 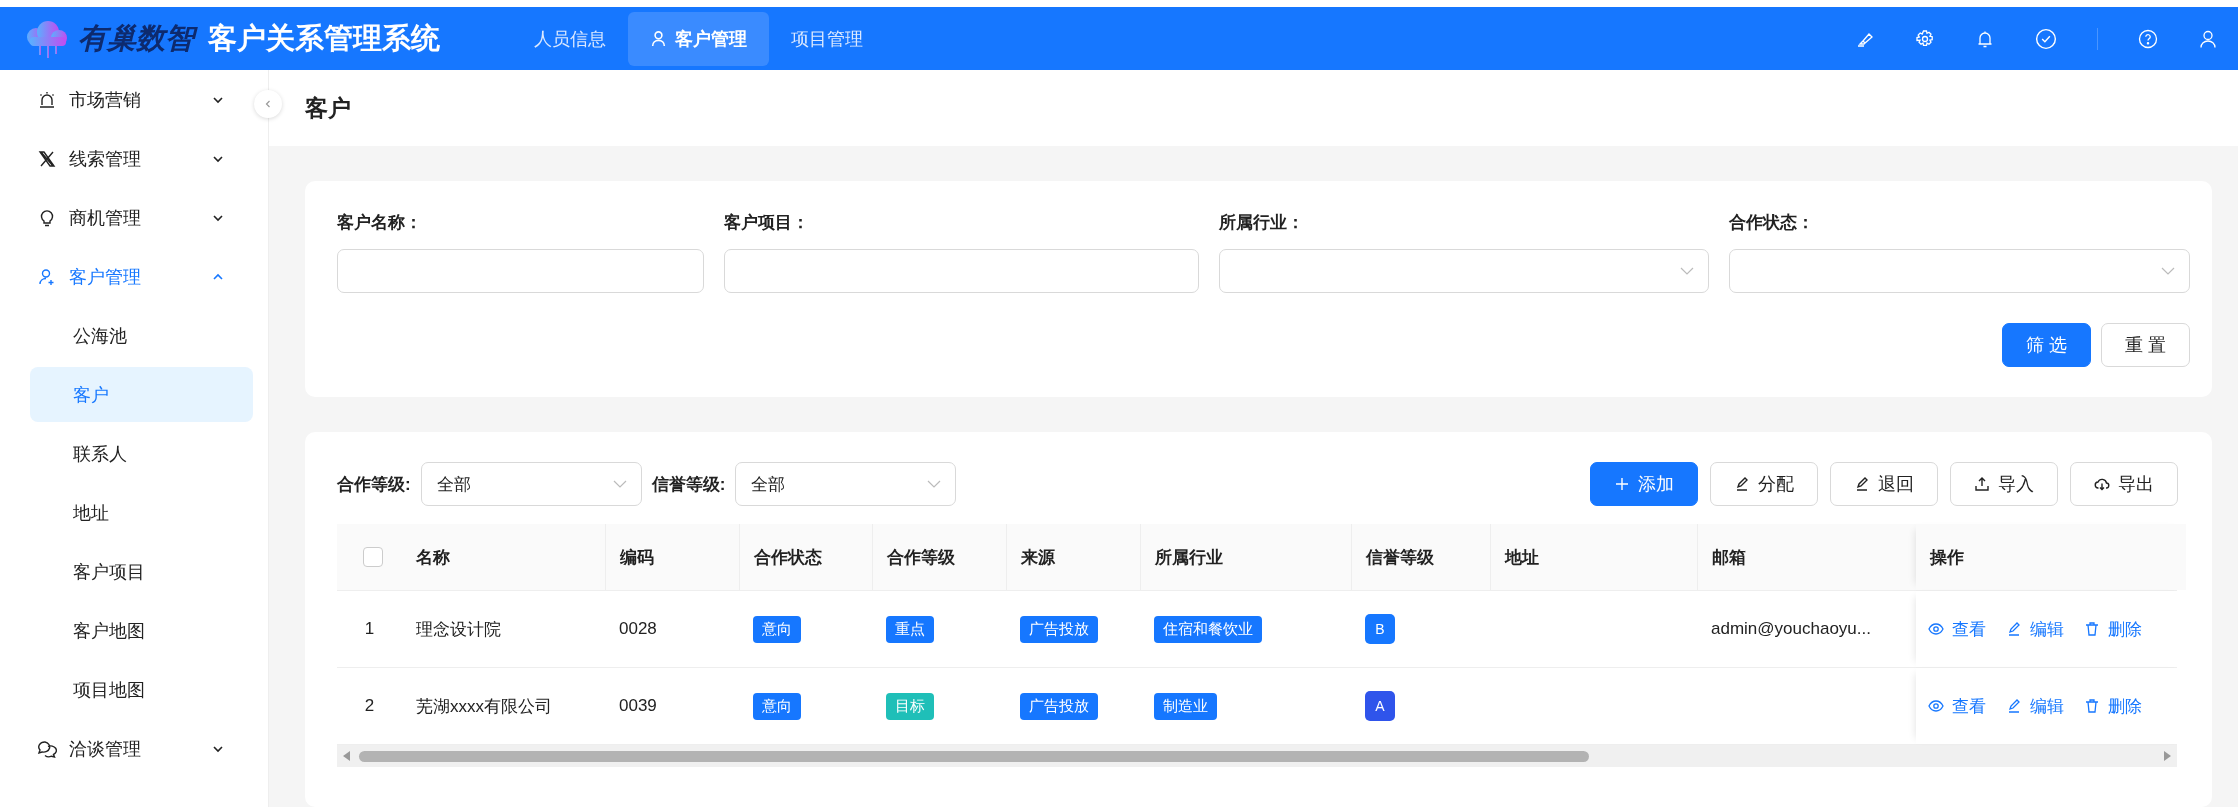 What do you see at coordinates (1189, 557) in the screenshot?
I see `column-header: 所属行业` at bounding box center [1189, 557].